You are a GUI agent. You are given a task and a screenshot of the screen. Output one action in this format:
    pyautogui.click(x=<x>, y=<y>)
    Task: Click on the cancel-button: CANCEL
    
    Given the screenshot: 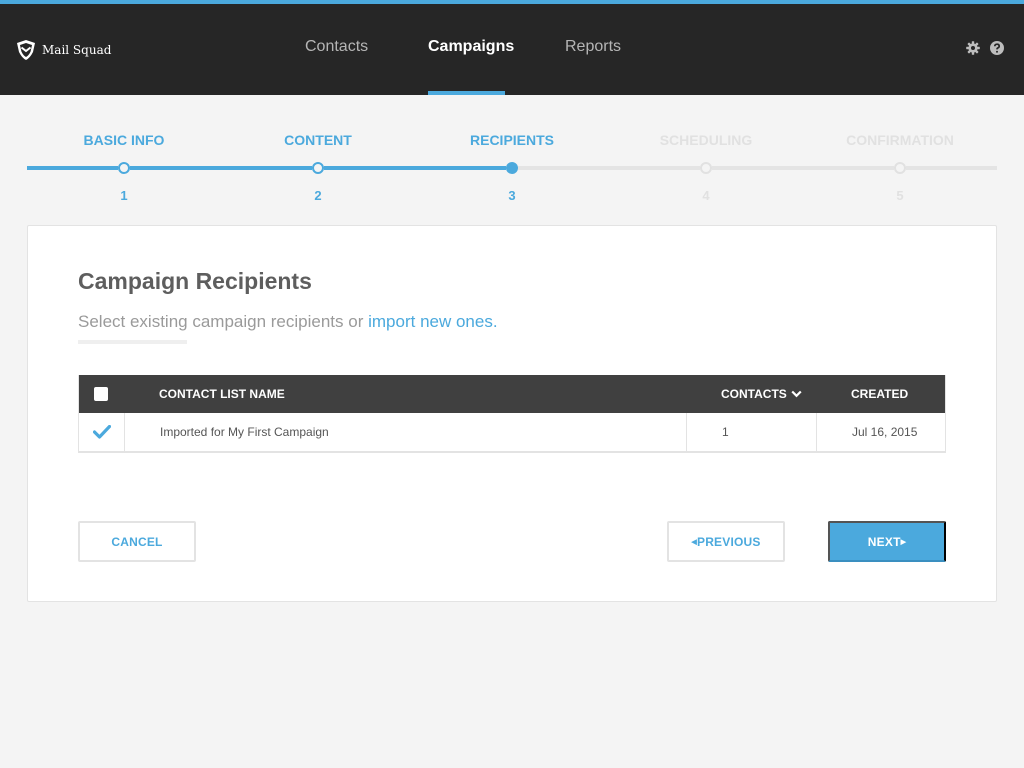 What is the action you would take?
    pyautogui.click(x=137, y=541)
    